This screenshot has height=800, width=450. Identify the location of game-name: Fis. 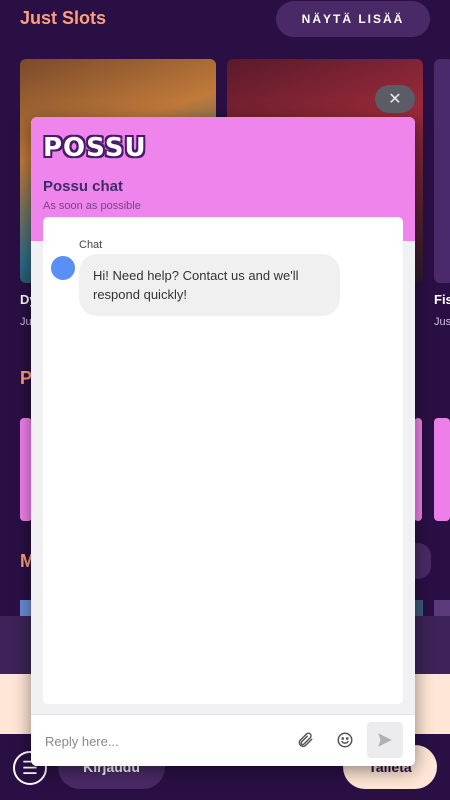
(442, 299).